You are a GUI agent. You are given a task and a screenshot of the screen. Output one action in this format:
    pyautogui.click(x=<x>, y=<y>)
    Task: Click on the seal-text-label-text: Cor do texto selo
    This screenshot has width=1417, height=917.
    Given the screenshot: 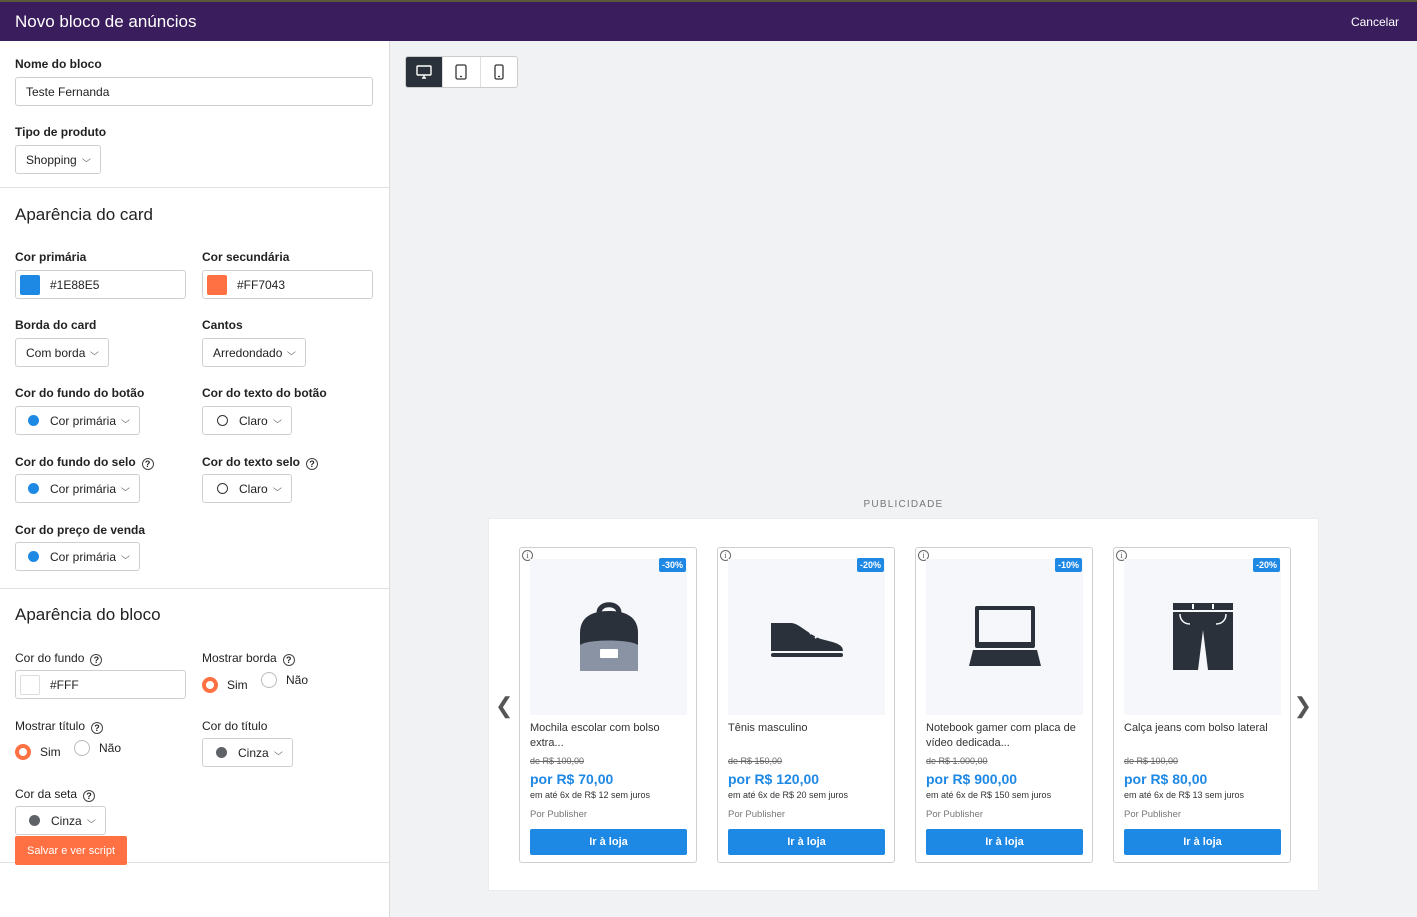 What is the action you would take?
    pyautogui.click(x=251, y=462)
    